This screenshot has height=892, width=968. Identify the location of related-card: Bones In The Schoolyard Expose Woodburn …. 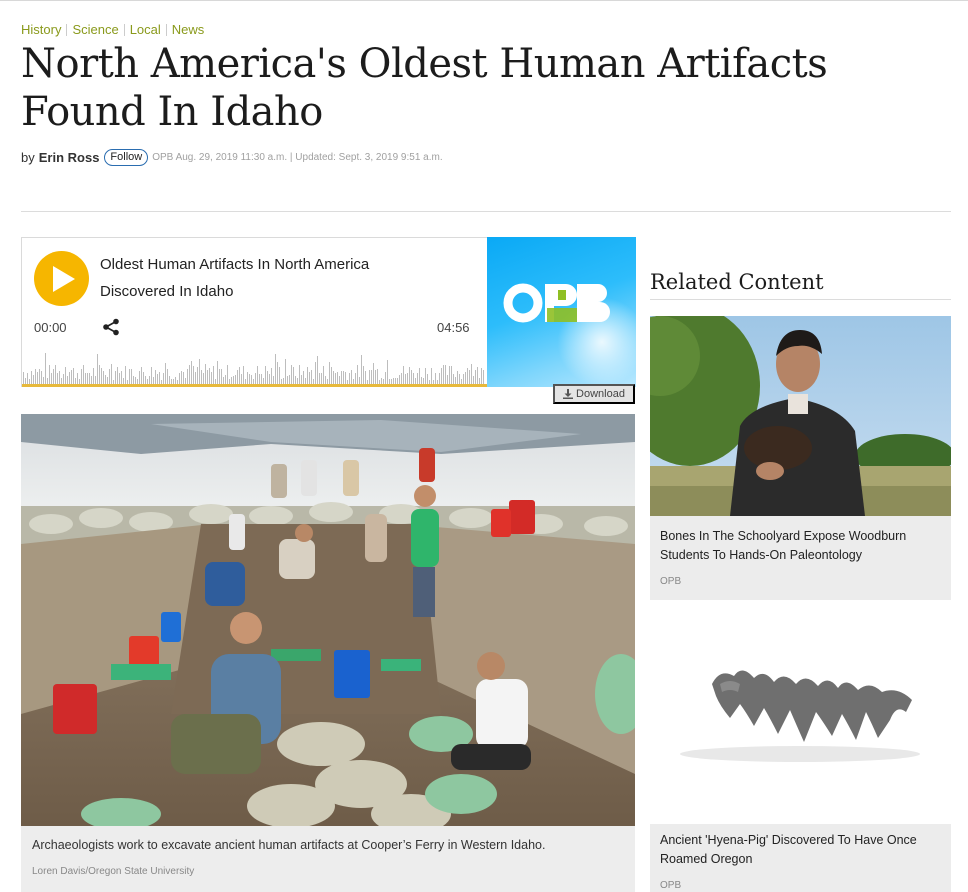
(800, 458).